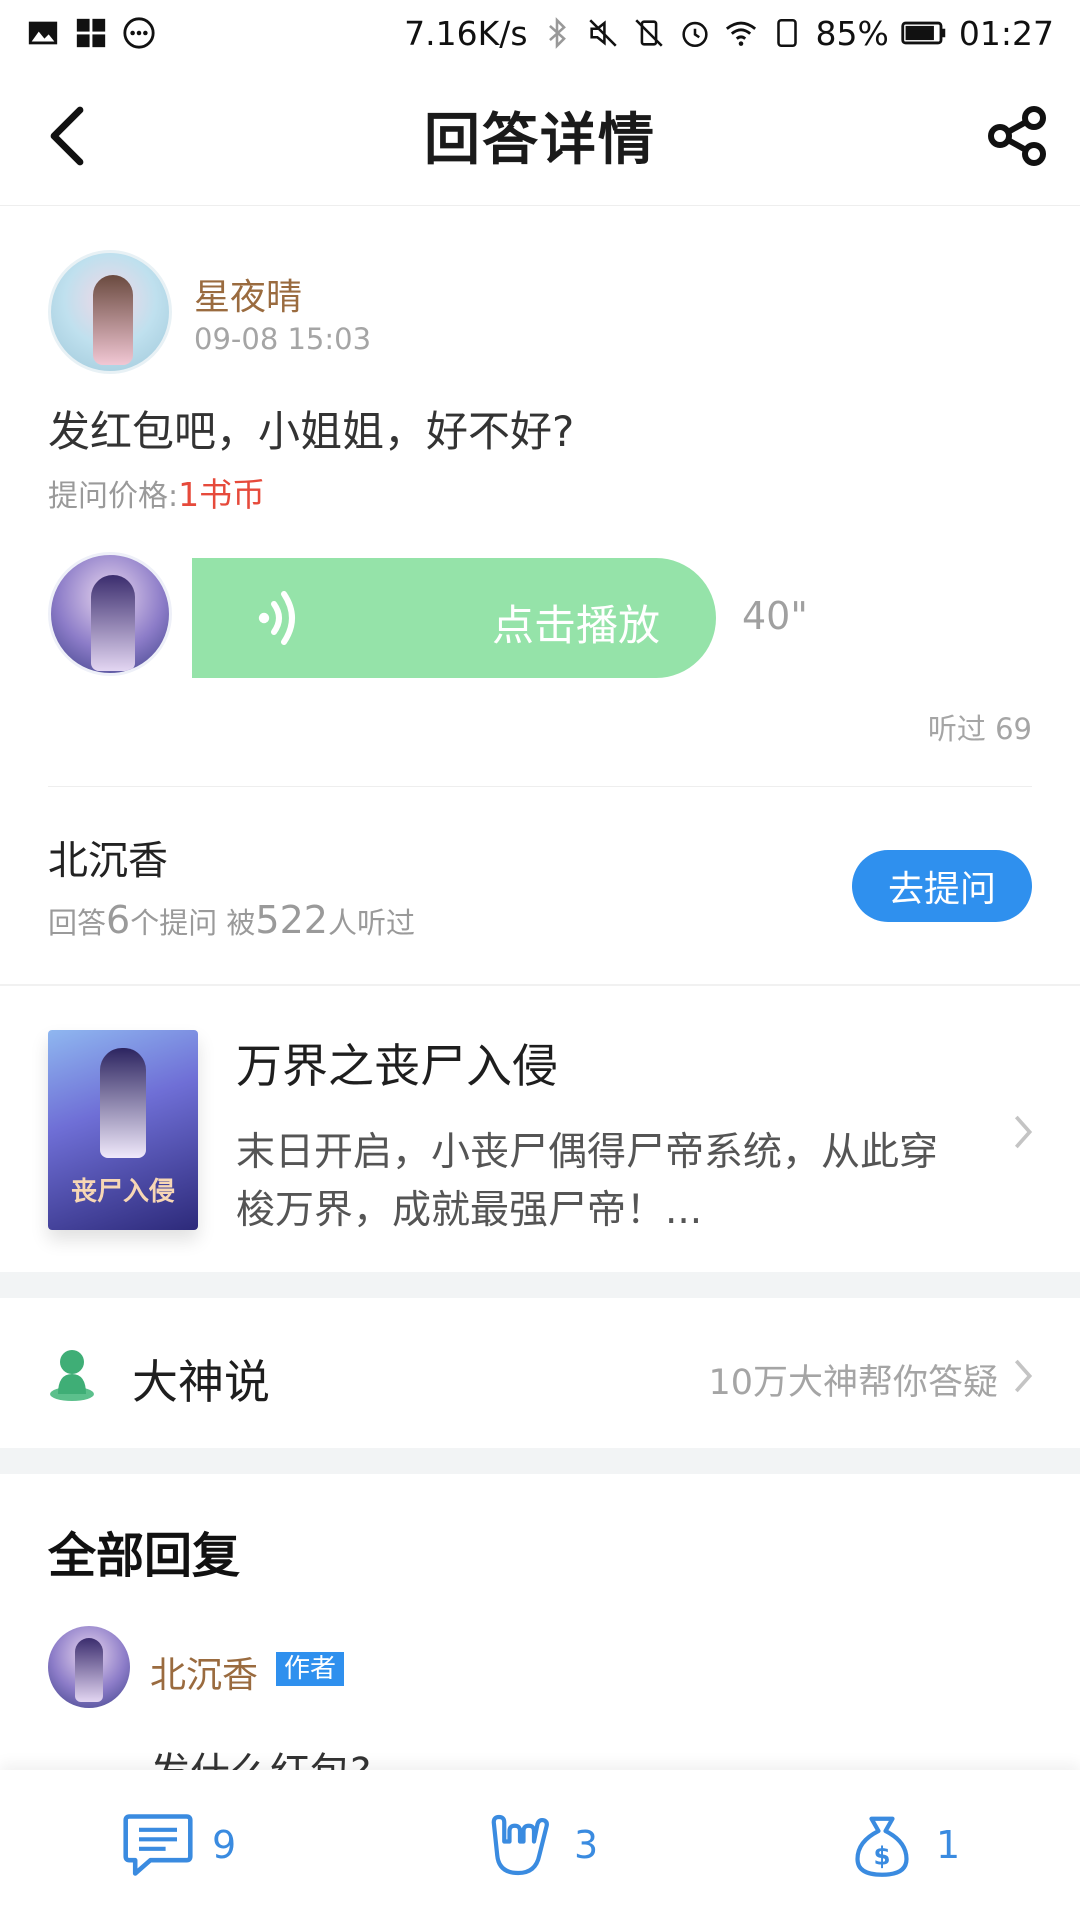 The height and width of the screenshot is (1920, 1080). What do you see at coordinates (123, 1103) in the screenshot?
I see `cover-figure` at bounding box center [123, 1103].